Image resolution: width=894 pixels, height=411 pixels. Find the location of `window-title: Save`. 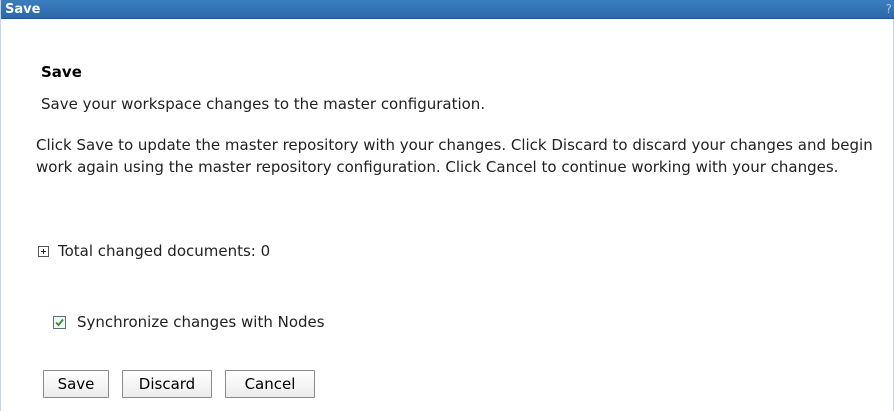

window-title: Save is located at coordinates (23, 9).